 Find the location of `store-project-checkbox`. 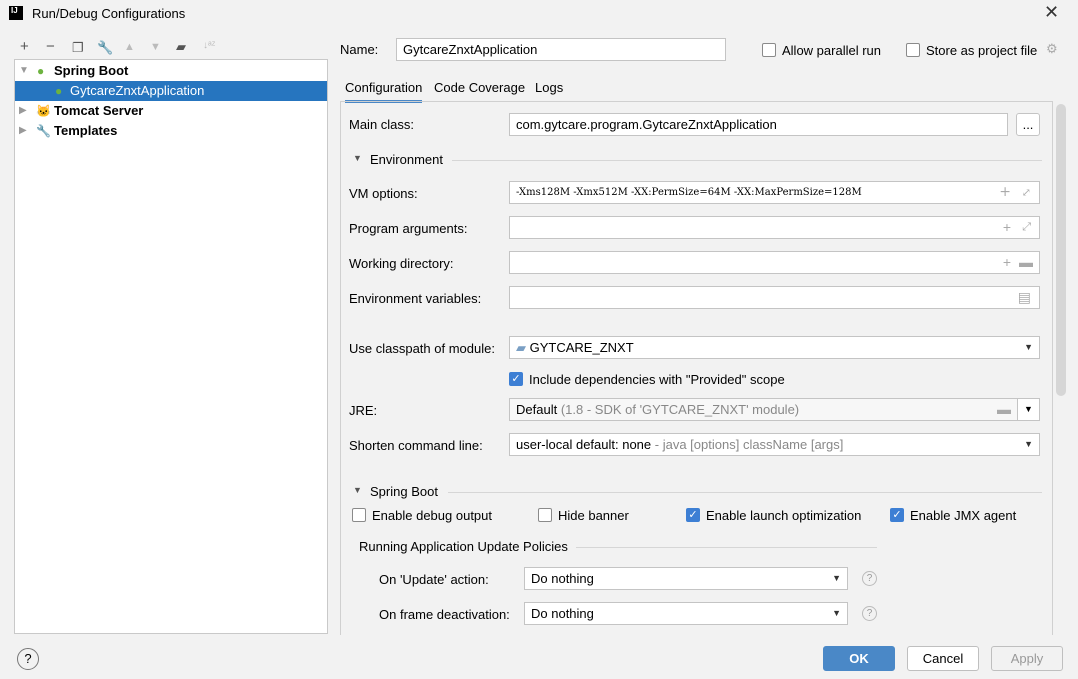

store-project-checkbox is located at coordinates (913, 50).